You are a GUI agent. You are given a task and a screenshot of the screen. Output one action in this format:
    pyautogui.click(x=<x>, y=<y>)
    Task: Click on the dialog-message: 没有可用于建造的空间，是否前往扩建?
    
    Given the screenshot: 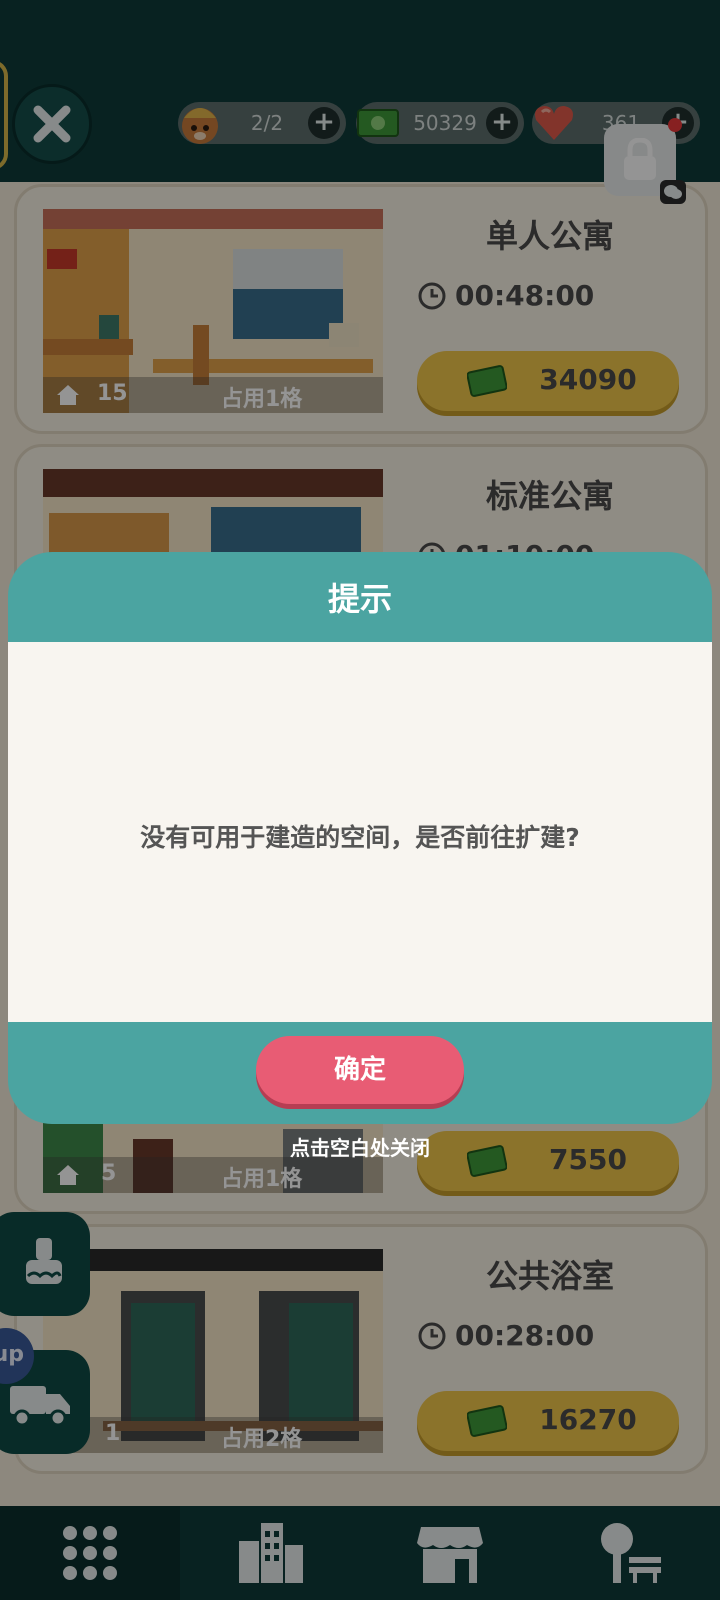 What is the action you would take?
    pyautogui.click(x=360, y=837)
    